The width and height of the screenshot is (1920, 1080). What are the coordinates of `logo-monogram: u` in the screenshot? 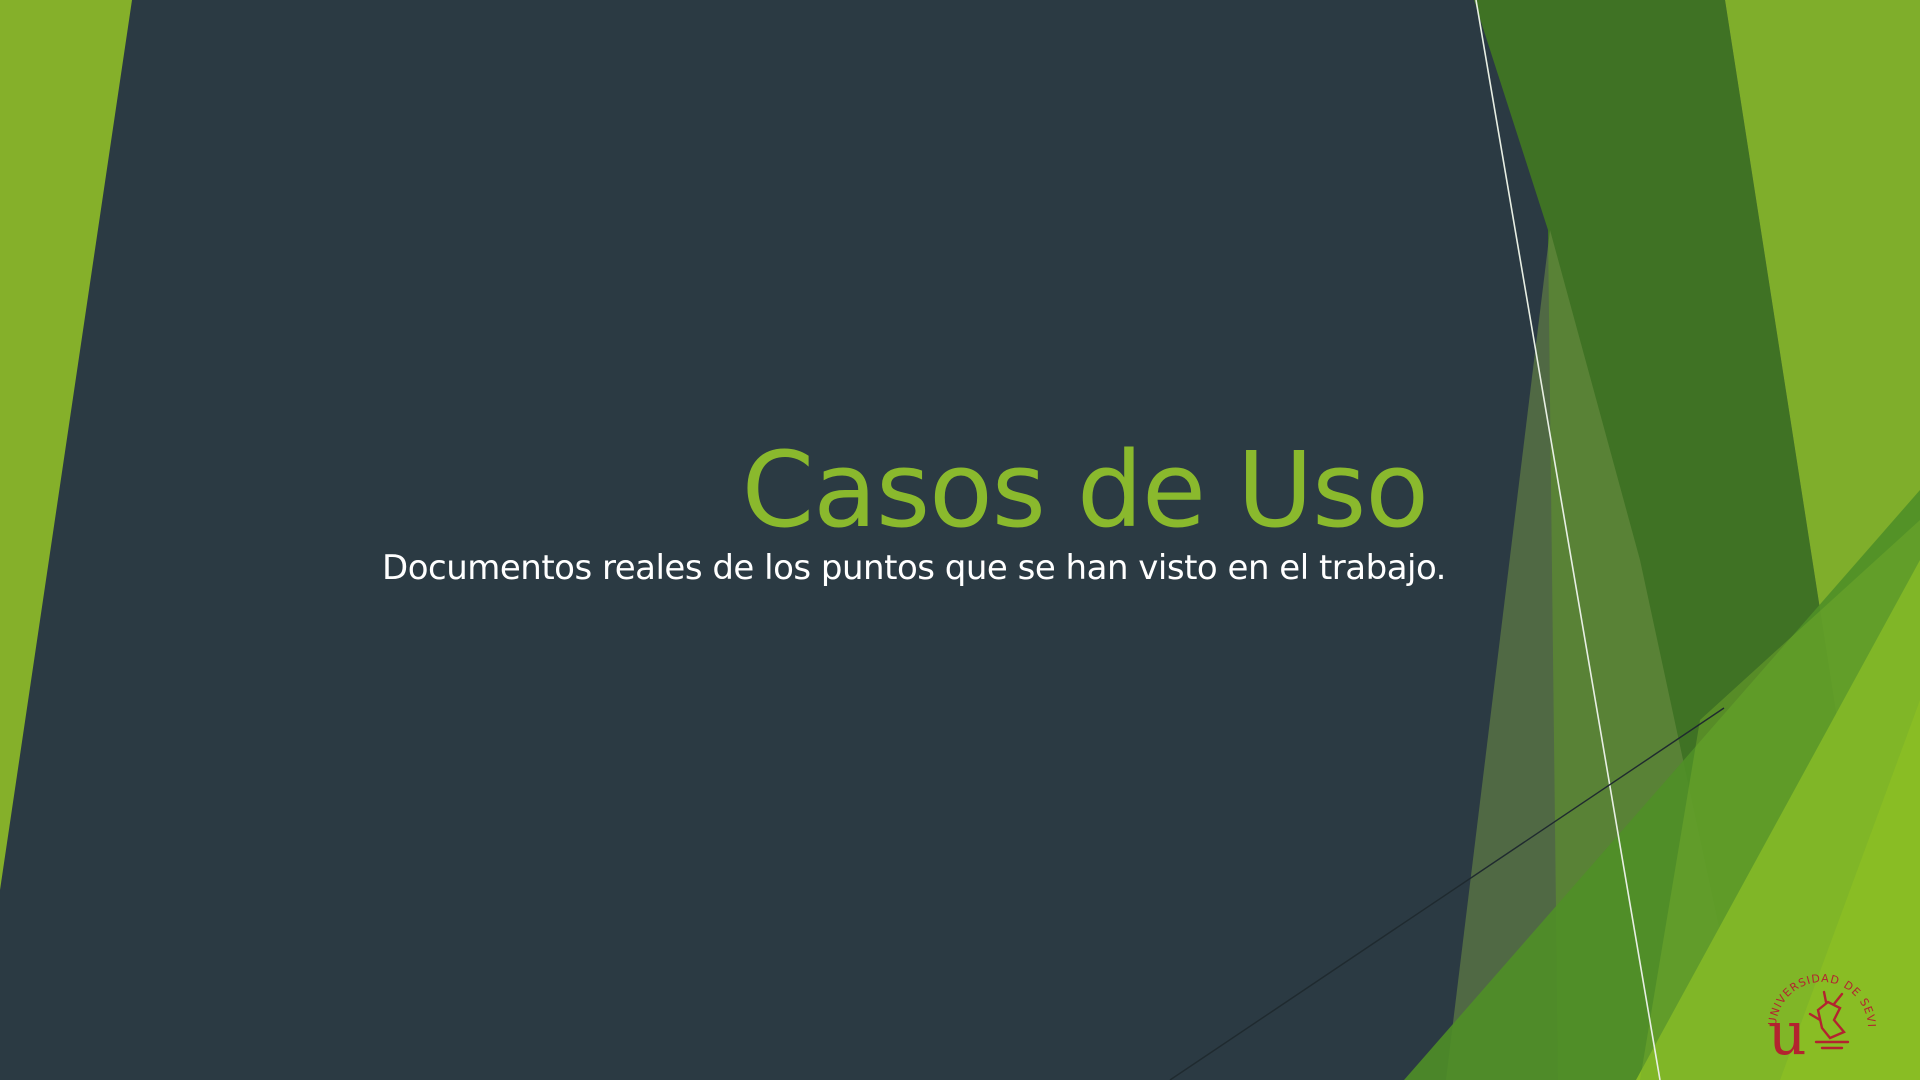 It's located at (1787, 1031).